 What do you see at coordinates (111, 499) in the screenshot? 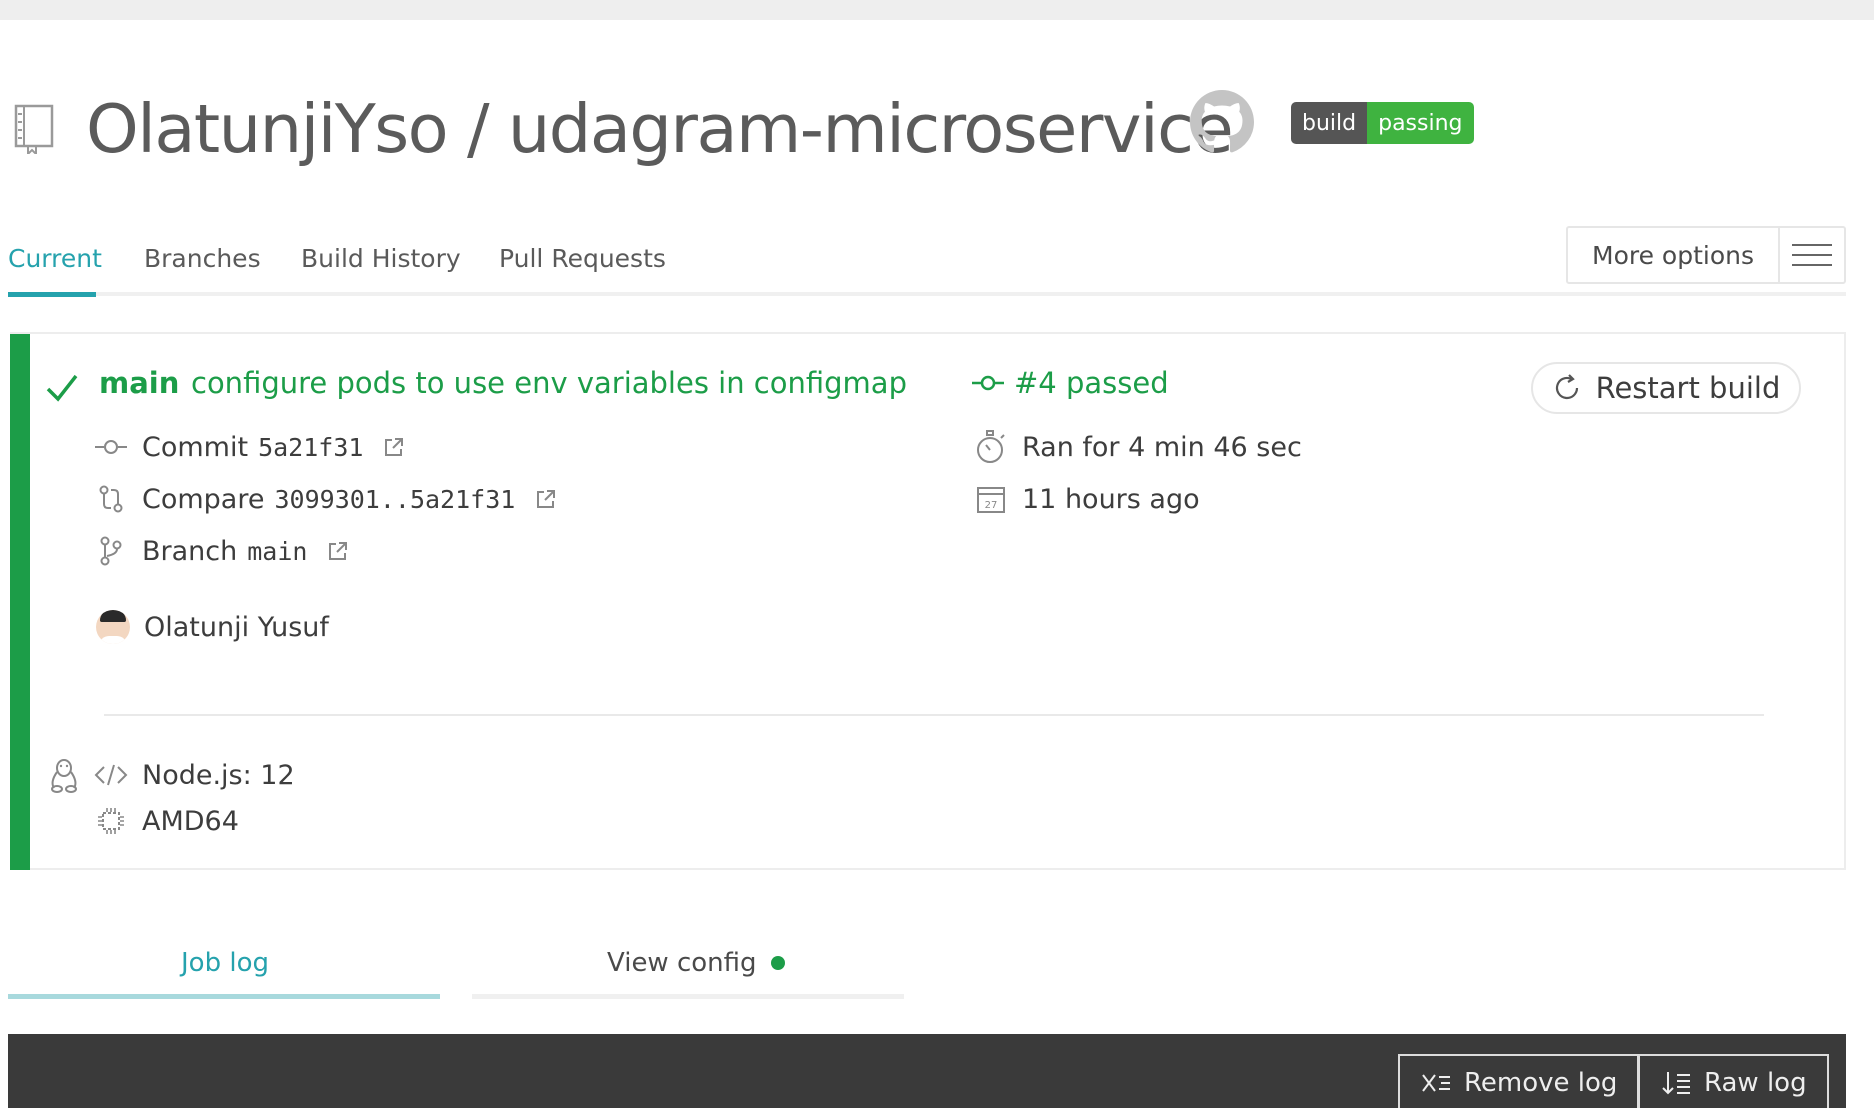
I see `compare-icon` at bounding box center [111, 499].